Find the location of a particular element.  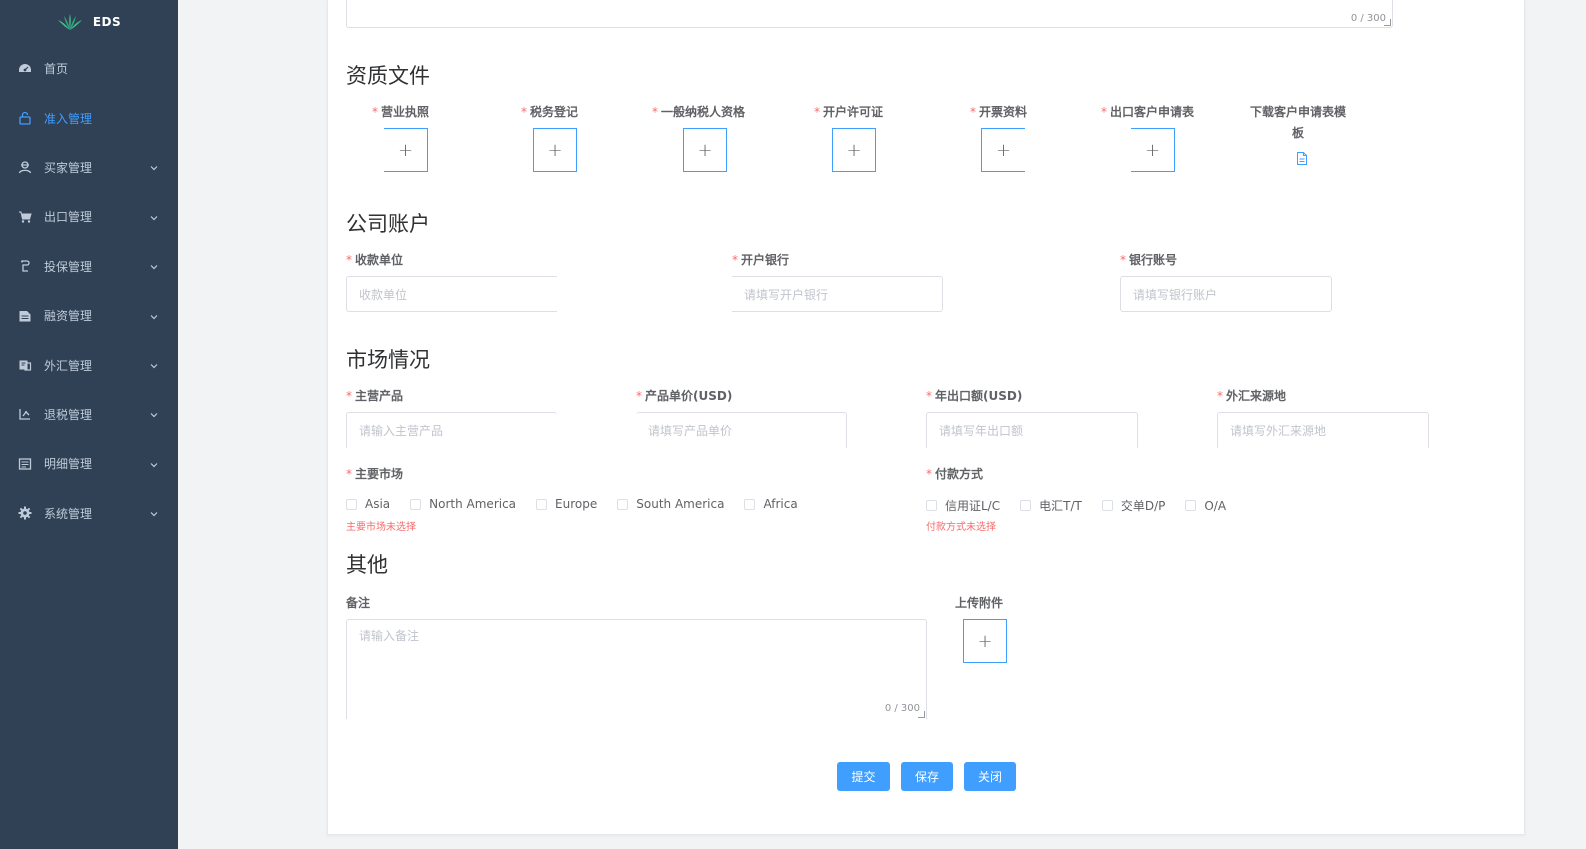

upload-business-license-button: + is located at coordinates (406, 150).